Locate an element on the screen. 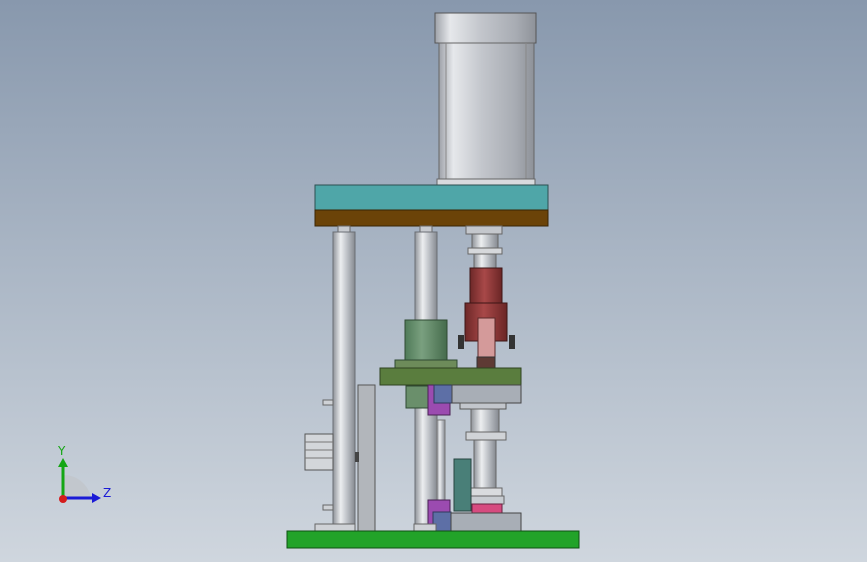 The height and width of the screenshot is (562, 867). post-foot-left is located at coordinates (335, 527).